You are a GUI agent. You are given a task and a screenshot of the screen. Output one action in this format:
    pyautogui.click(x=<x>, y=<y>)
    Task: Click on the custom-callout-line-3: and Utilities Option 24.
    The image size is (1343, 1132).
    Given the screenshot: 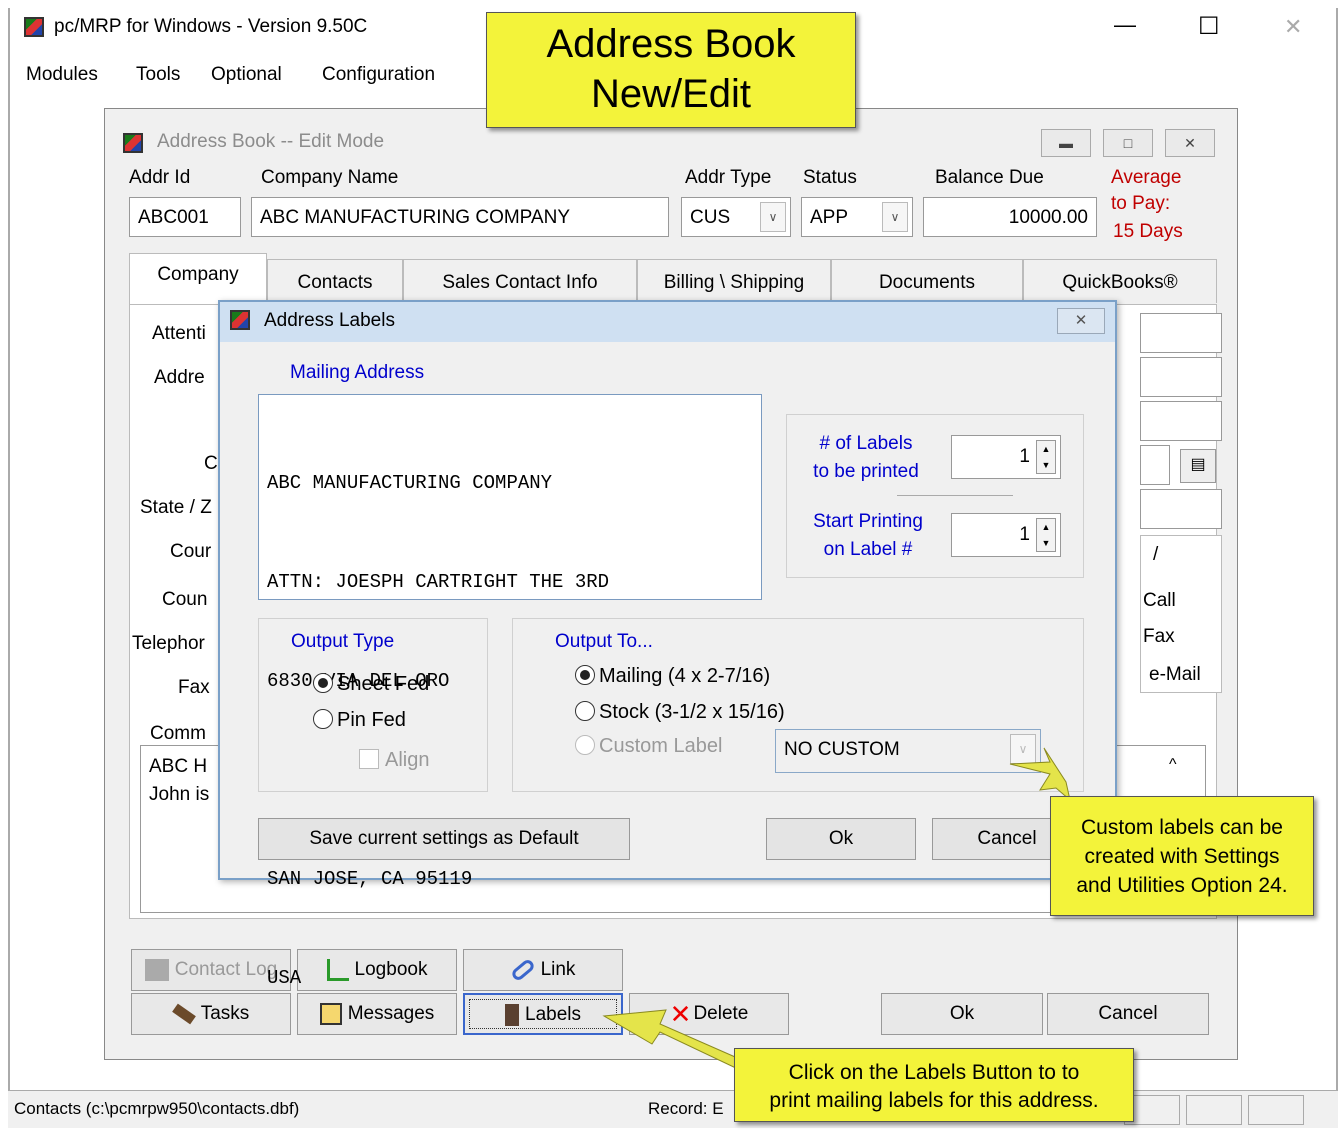 What is the action you would take?
    pyautogui.click(x=1182, y=885)
    